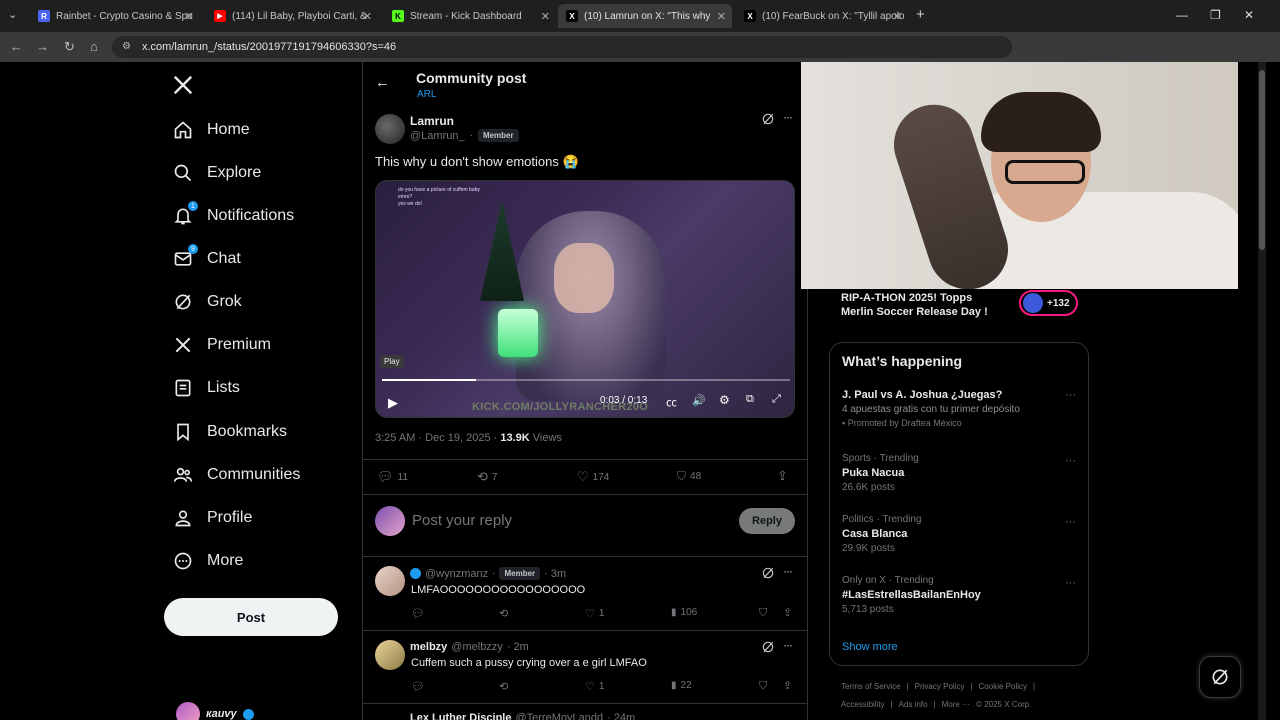 Image resolution: width=1280 pixels, height=720 pixels. Describe the element at coordinates (207, 561) in the screenshot. I see `sidebar-item-more: More` at that location.